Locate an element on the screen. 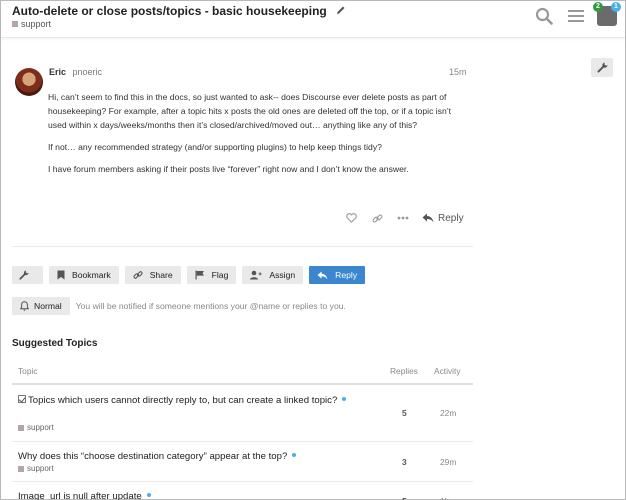 The image size is (626, 500). post-time: 15m is located at coordinates (458, 72).